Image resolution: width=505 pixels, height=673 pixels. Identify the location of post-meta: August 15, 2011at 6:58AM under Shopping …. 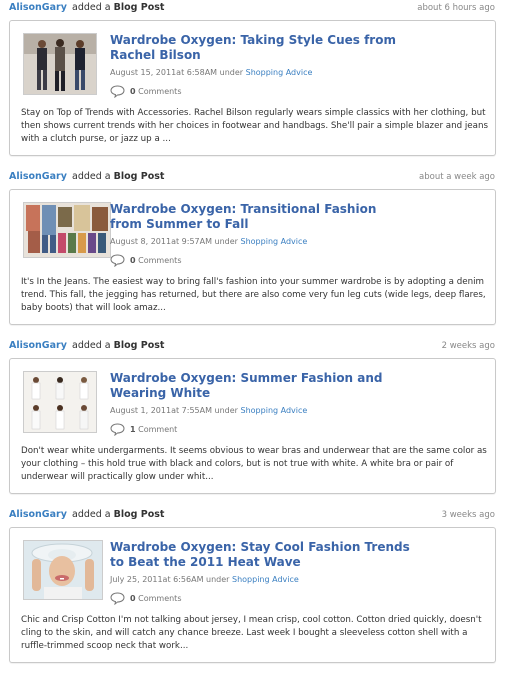
(211, 72).